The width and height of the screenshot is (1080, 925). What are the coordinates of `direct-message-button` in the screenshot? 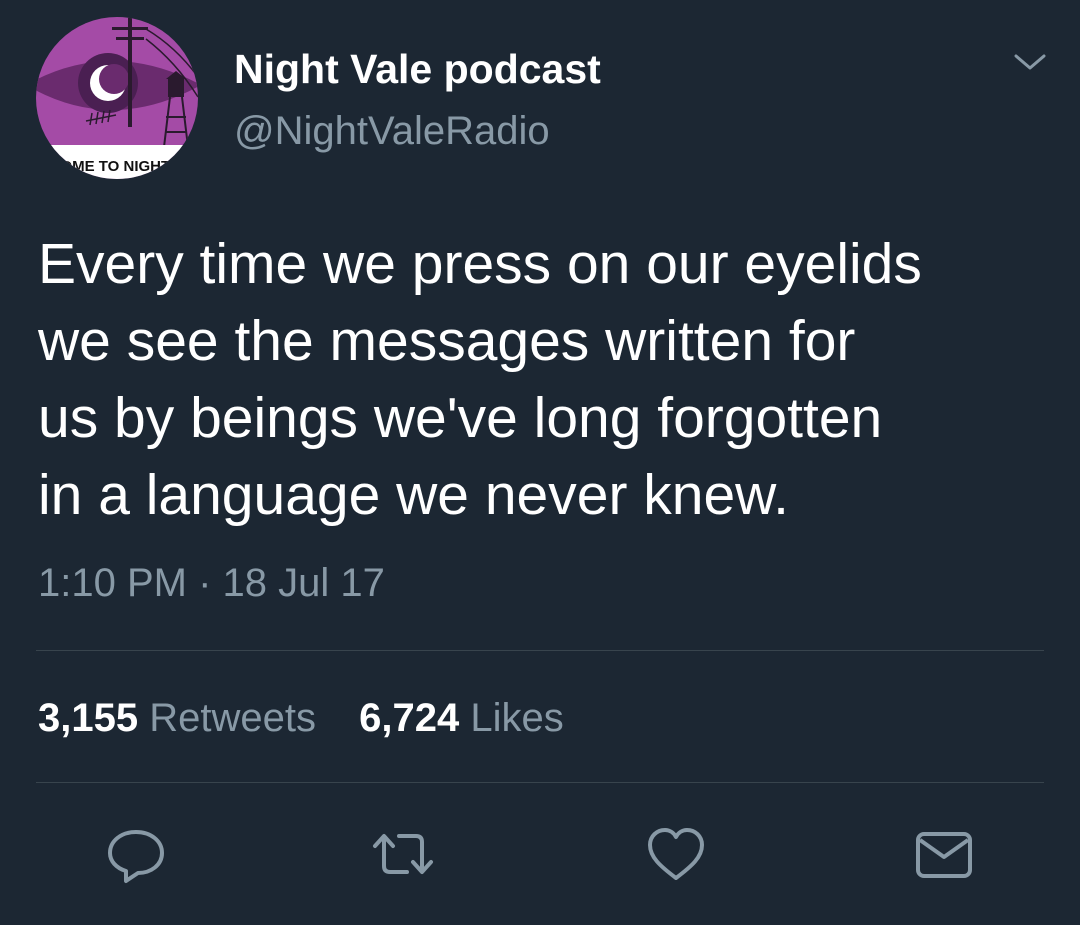 It's located at (944, 855).